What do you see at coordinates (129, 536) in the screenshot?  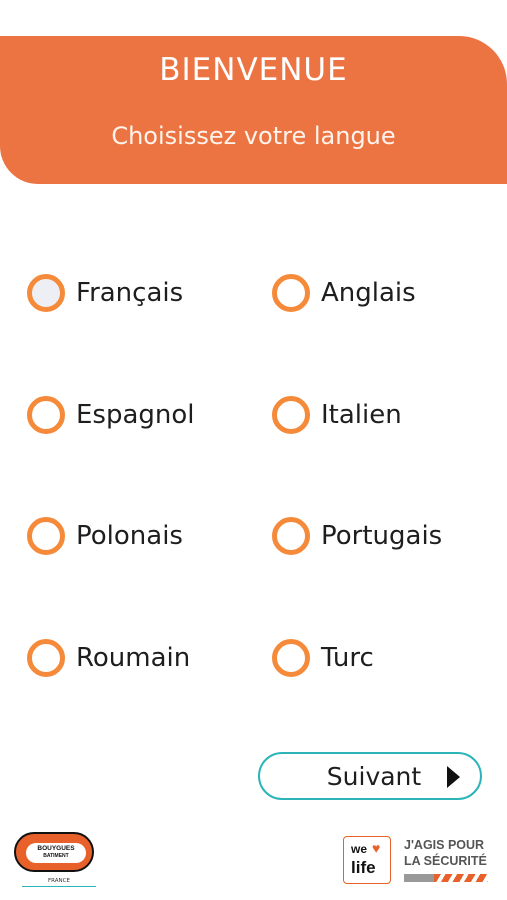 I see `language-label: Polonais` at bounding box center [129, 536].